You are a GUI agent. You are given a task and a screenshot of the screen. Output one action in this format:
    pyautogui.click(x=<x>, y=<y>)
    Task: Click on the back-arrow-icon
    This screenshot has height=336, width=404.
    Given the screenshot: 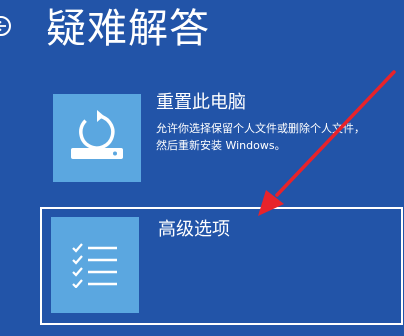 What is the action you would take?
    pyautogui.click(x=3, y=26)
    